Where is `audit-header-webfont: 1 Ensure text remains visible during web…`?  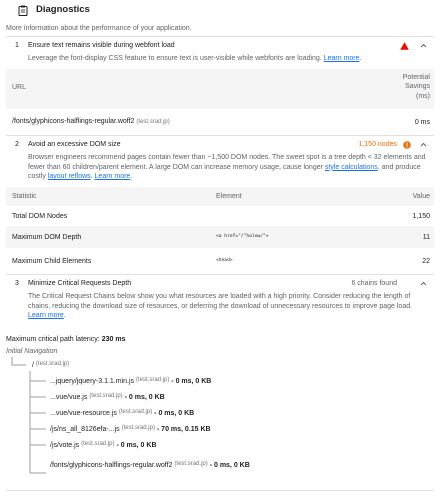
audit-header-webfont: 1 Ensure text remains visible during web… is located at coordinates (220, 45).